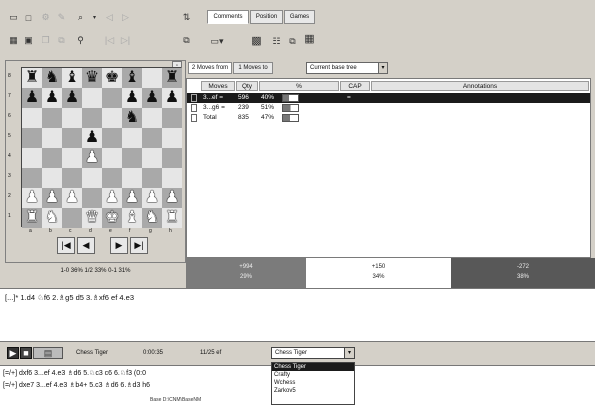 Image resolution: width=595 pixels, height=405 pixels. What do you see at coordinates (217, 41) in the screenshot?
I see `display-mode-icon: ▭▾` at bounding box center [217, 41].